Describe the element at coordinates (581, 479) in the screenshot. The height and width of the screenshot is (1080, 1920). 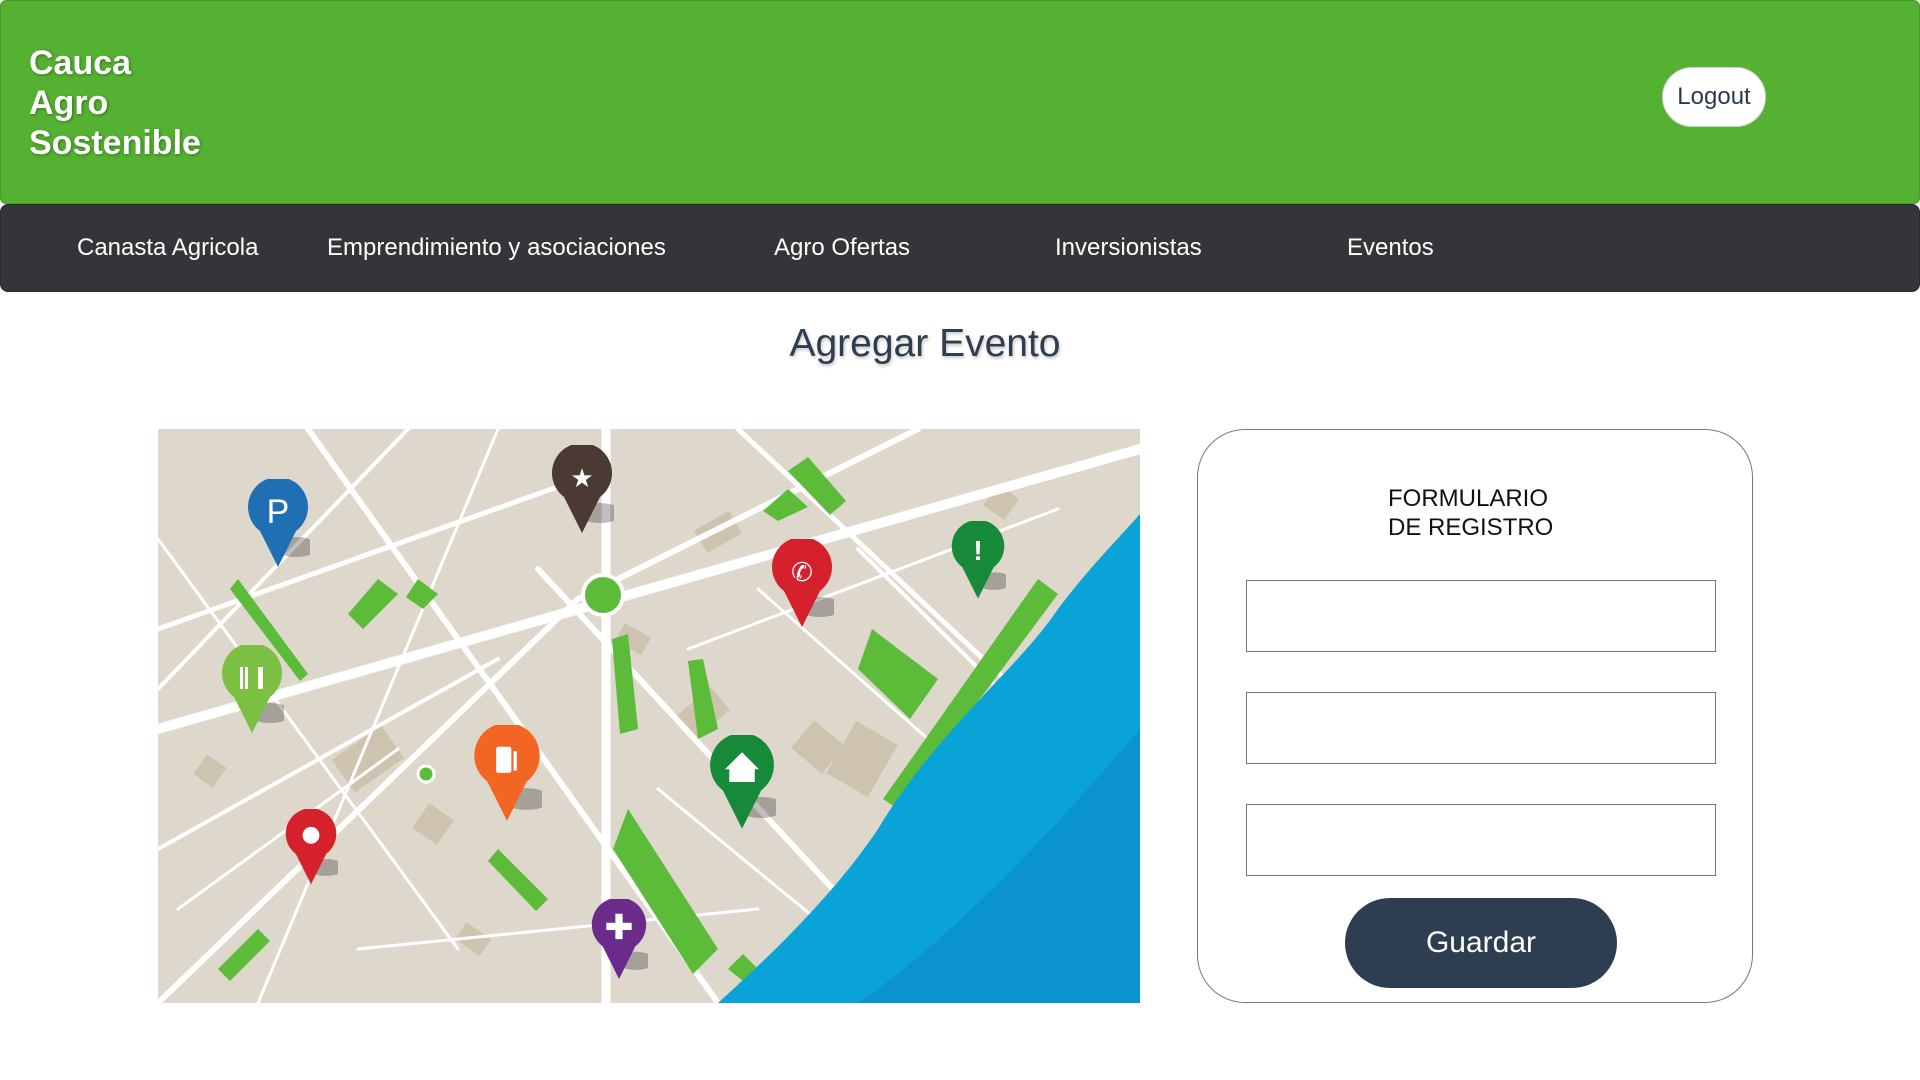
I see `star-icon: ★` at that location.